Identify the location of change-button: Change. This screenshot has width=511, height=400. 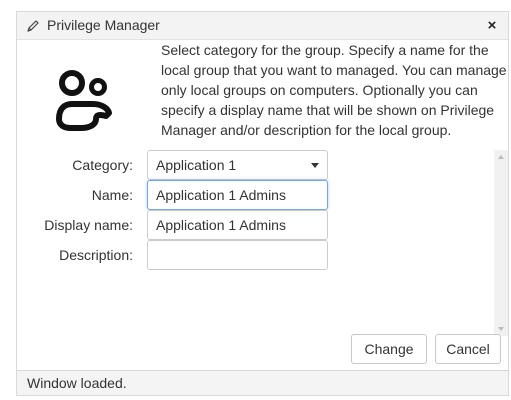
(389, 349).